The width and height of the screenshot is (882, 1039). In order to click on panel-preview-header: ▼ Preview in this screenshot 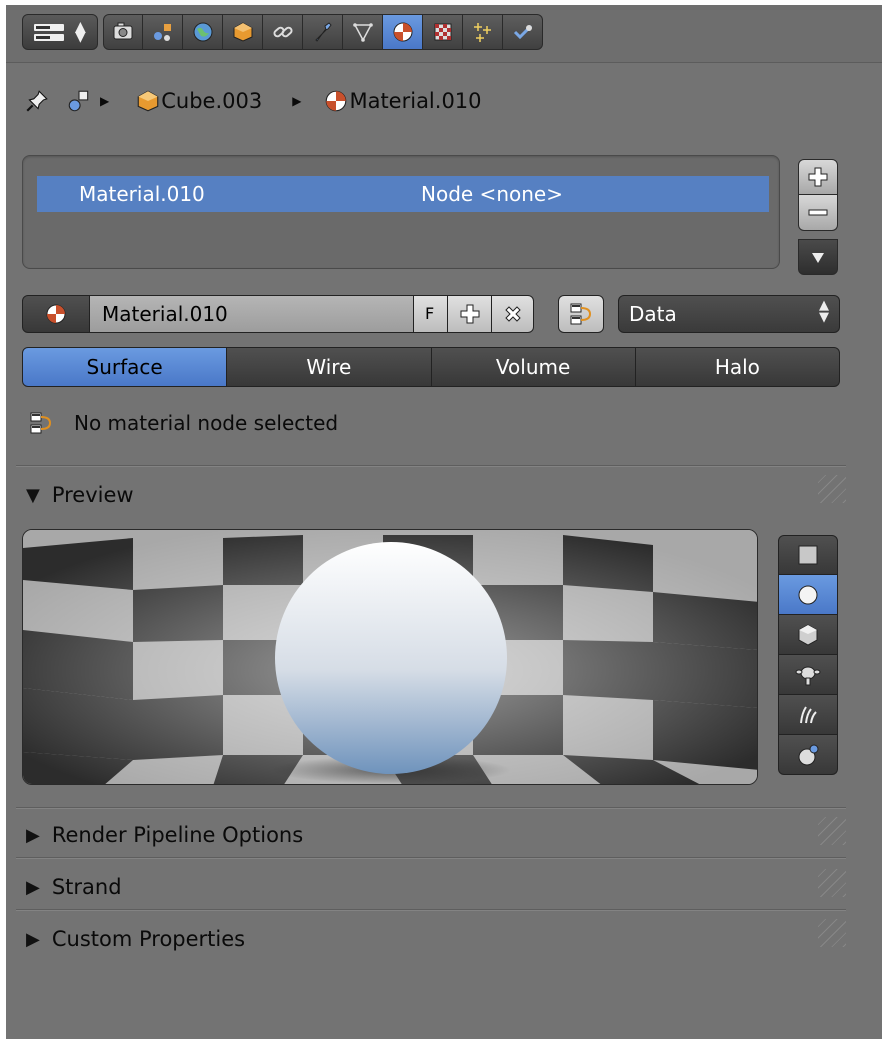, I will do `click(80, 495)`.